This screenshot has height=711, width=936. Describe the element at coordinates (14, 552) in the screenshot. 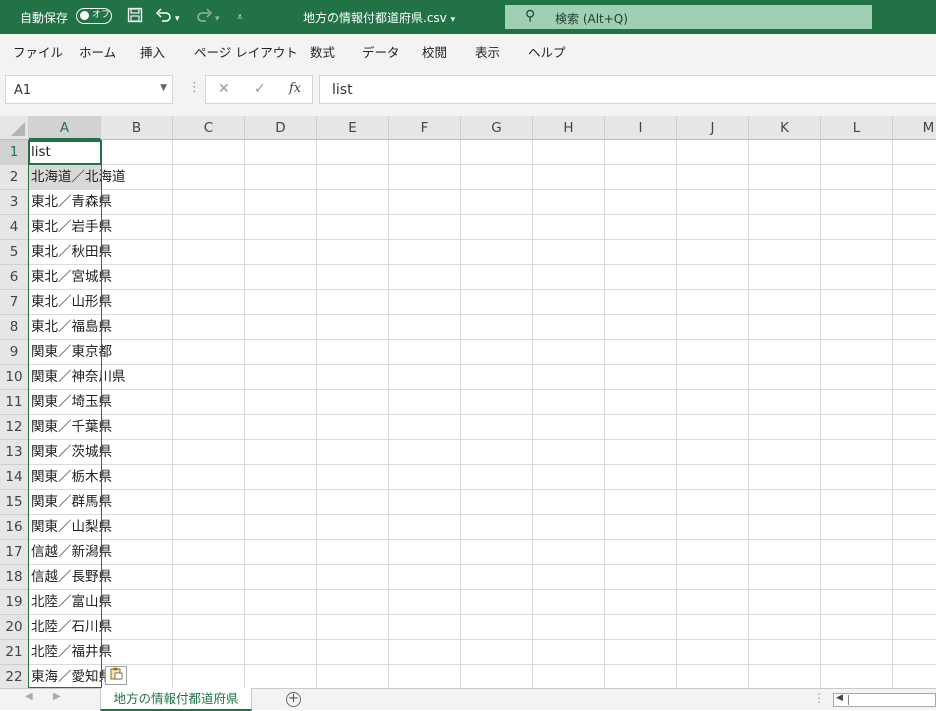

I see `row-header: 17` at that location.